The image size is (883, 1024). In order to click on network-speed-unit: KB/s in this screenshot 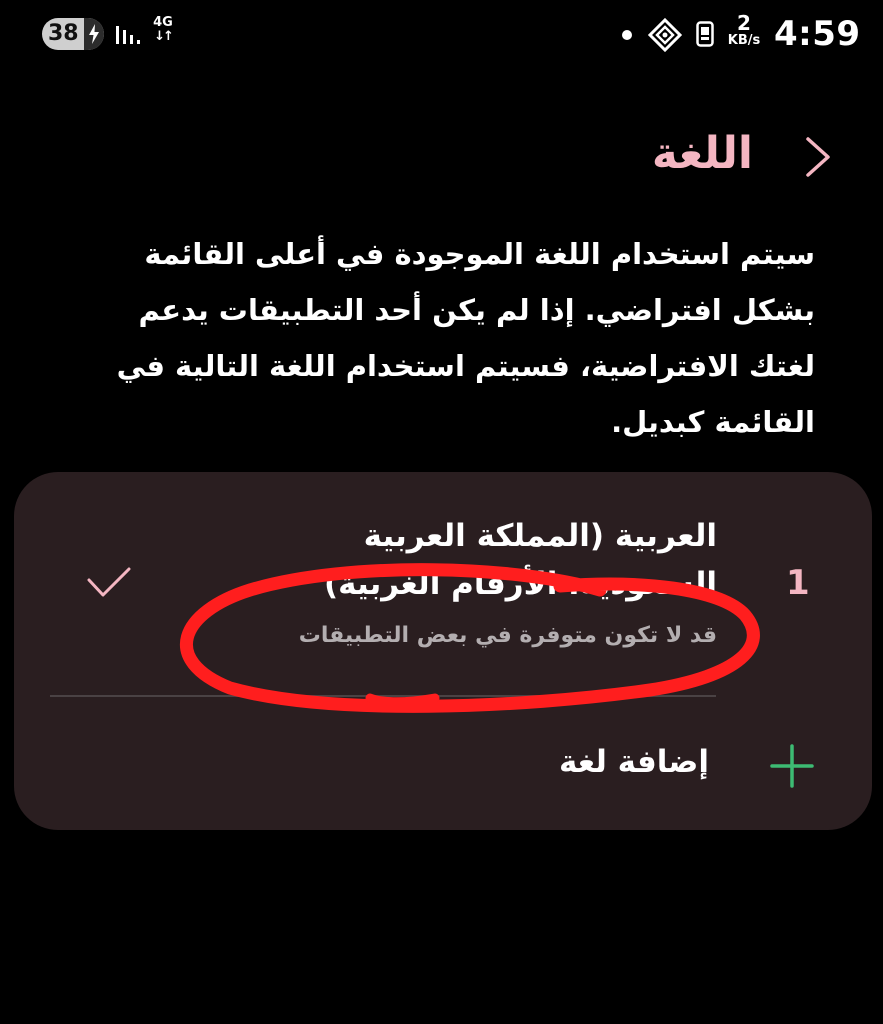, I will do `click(744, 40)`.